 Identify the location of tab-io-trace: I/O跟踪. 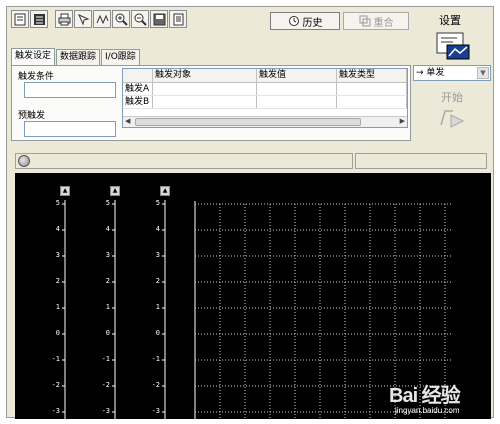
(120, 57).